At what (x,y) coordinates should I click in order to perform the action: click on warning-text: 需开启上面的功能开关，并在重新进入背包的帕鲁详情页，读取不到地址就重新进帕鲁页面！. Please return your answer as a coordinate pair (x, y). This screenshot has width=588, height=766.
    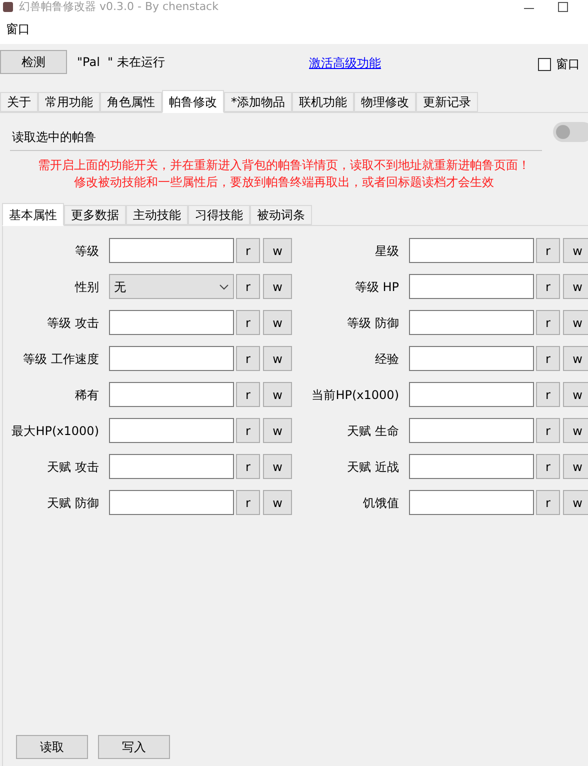
    Looking at the image, I should click on (284, 165).